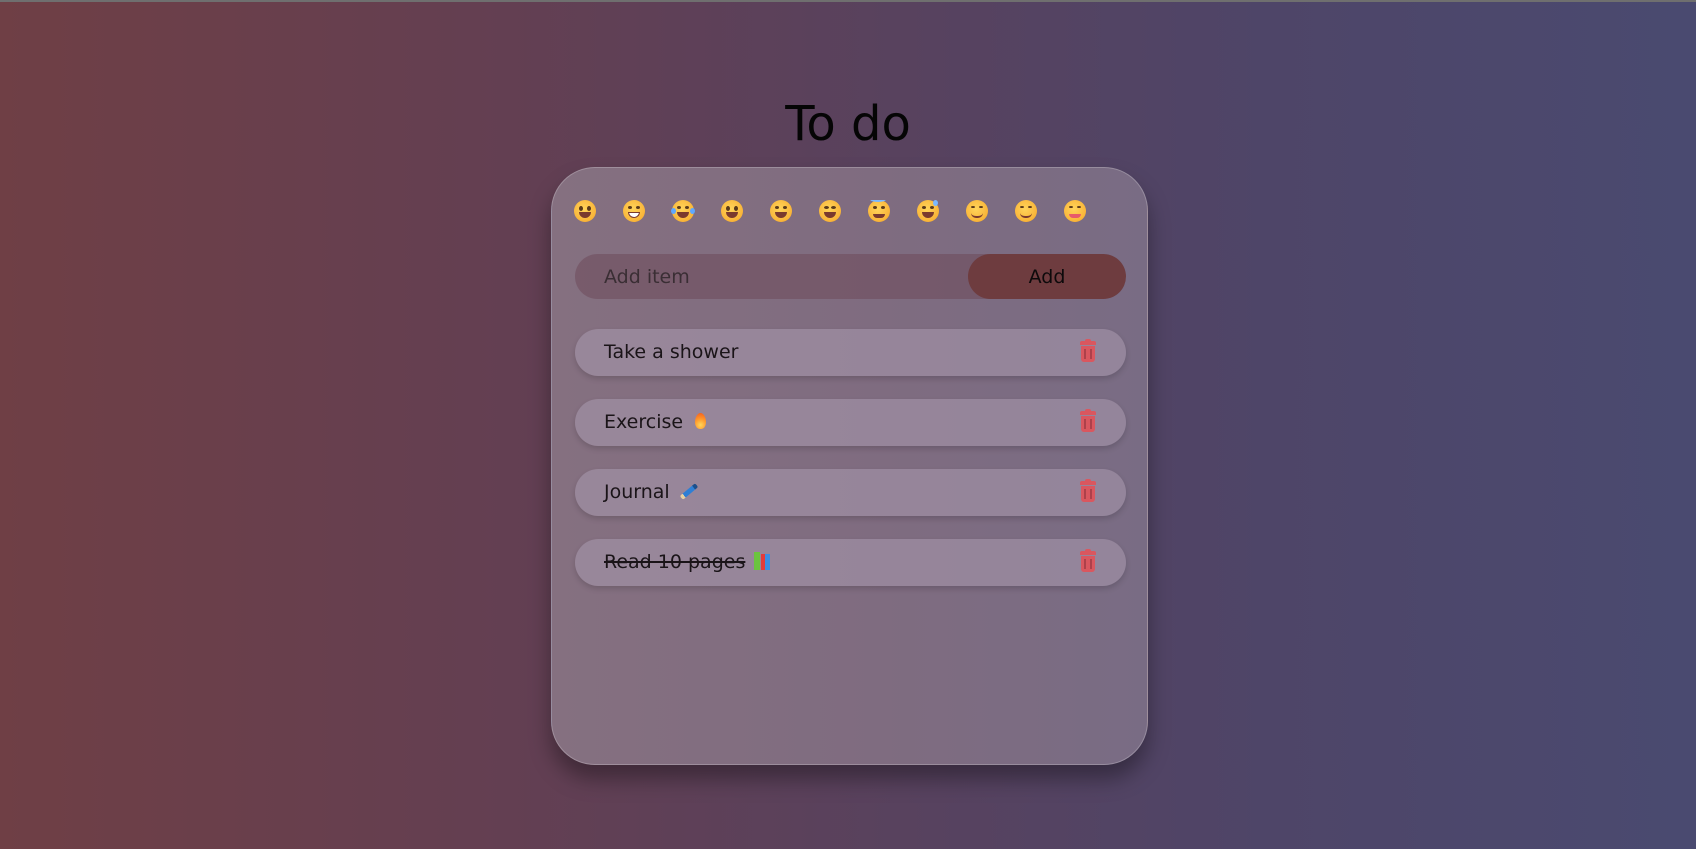  I want to click on emoji-picker-row, so click(850, 215).